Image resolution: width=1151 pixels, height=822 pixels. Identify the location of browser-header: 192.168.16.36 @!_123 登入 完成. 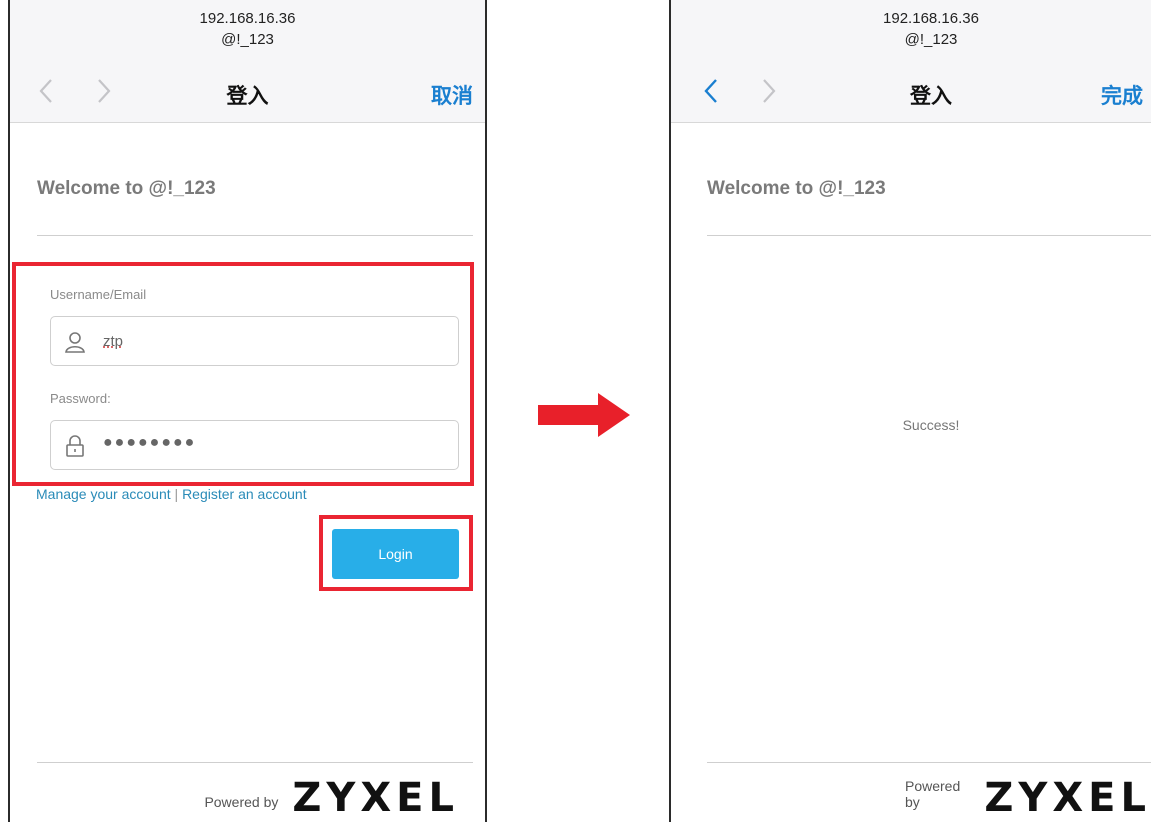
(911, 61).